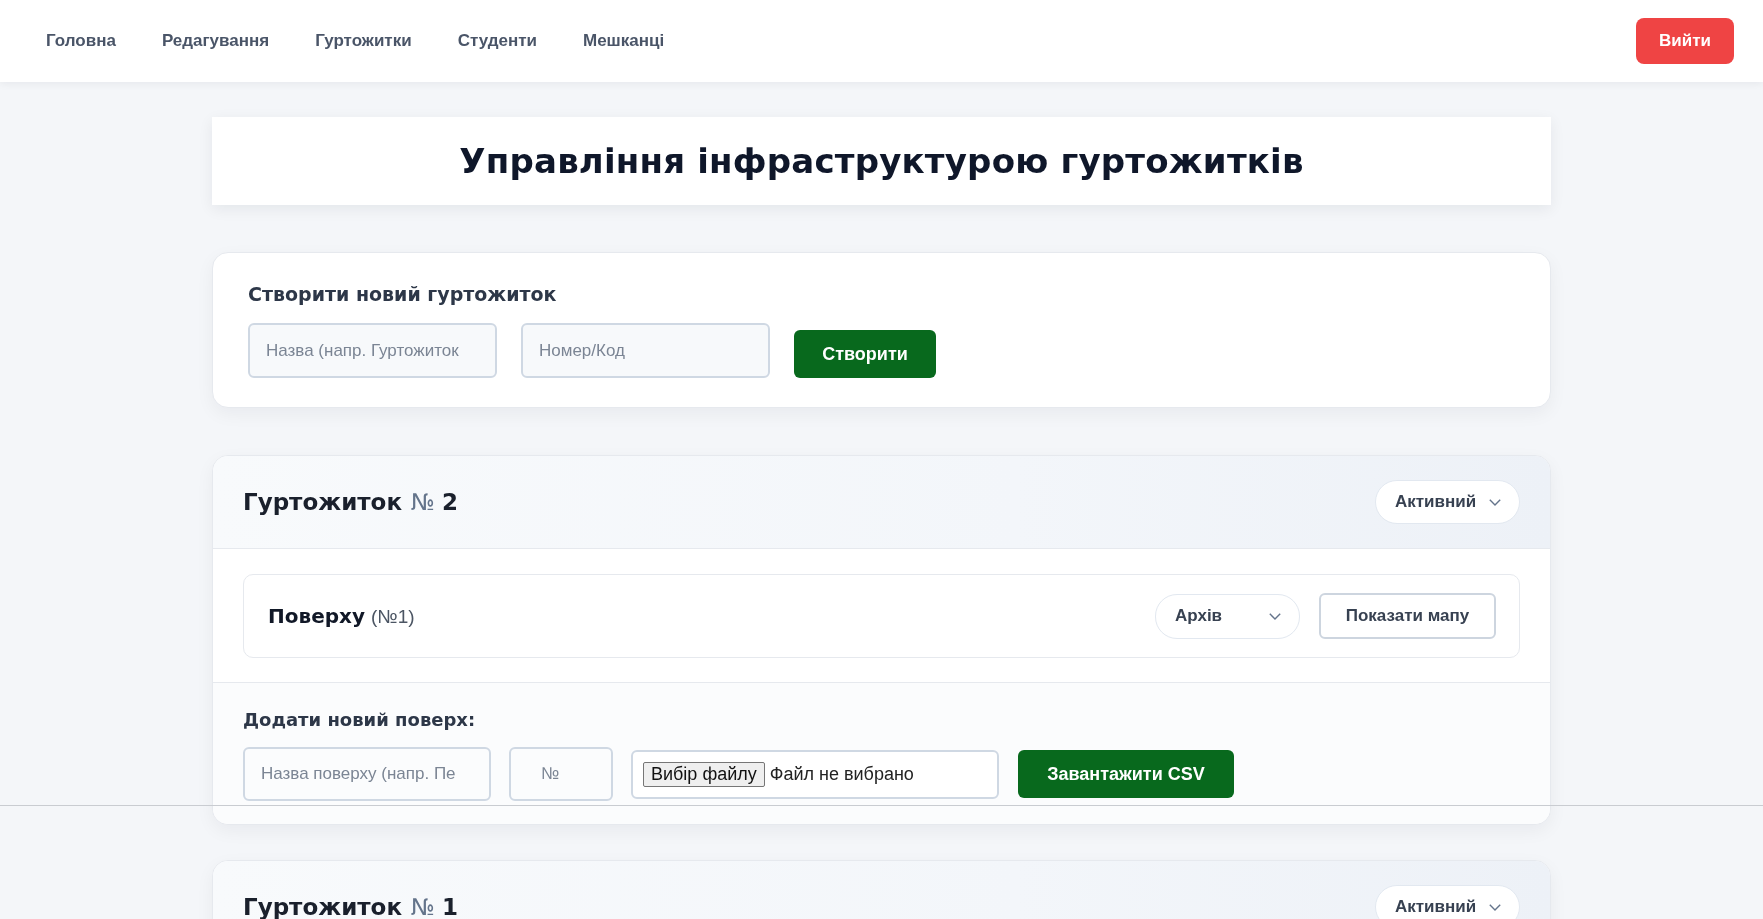 The width and height of the screenshot is (1763, 919). I want to click on create-button: Створити, so click(865, 354).